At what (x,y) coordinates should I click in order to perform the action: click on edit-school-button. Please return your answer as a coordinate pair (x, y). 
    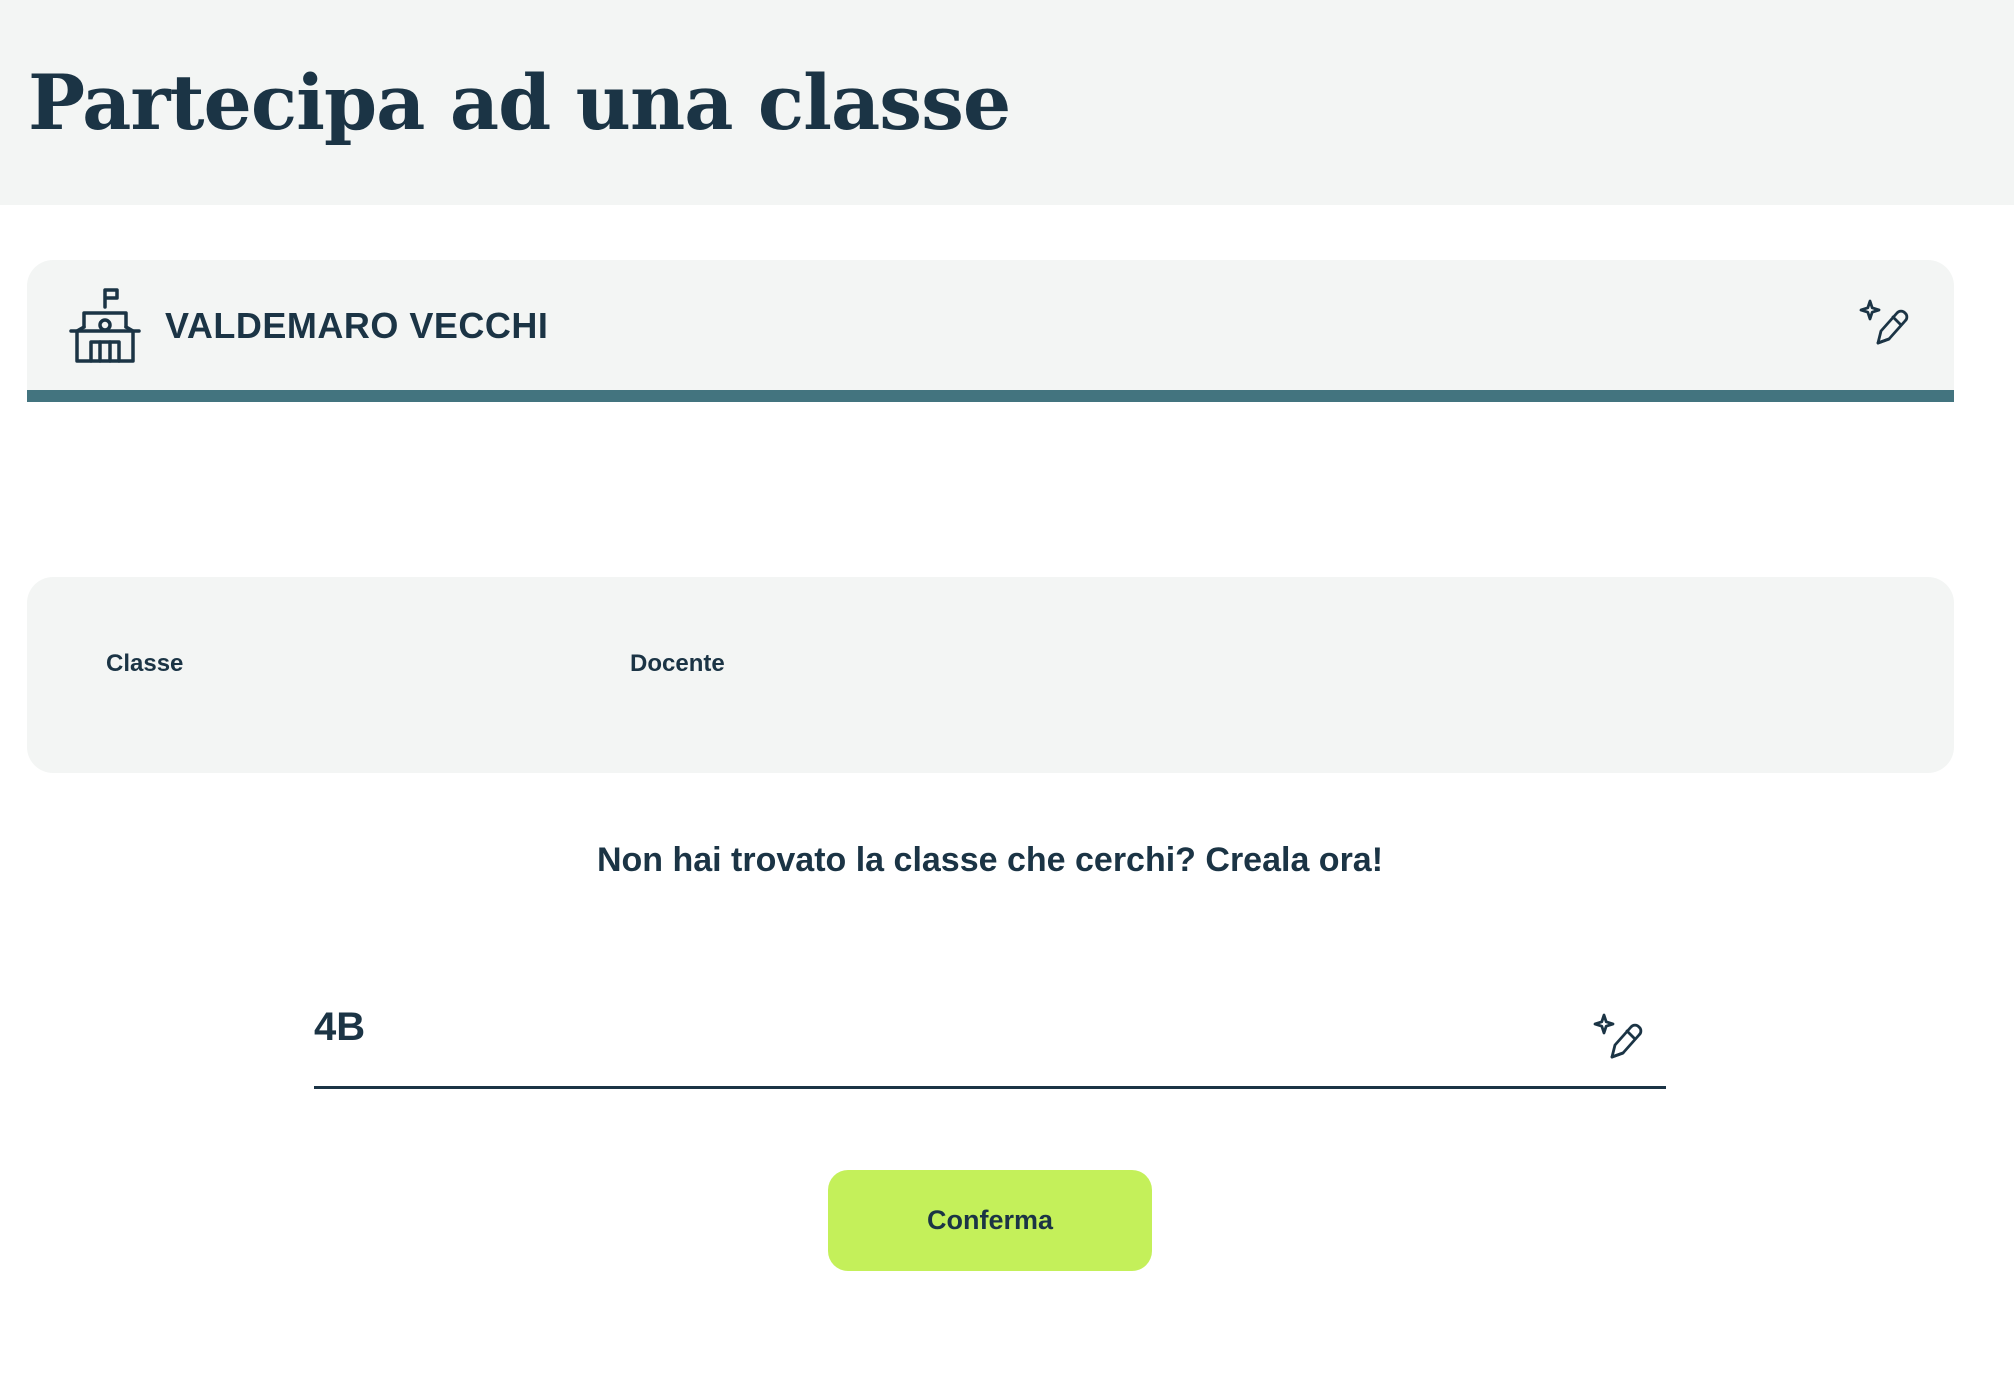
    Looking at the image, I should click on (1885, 324).